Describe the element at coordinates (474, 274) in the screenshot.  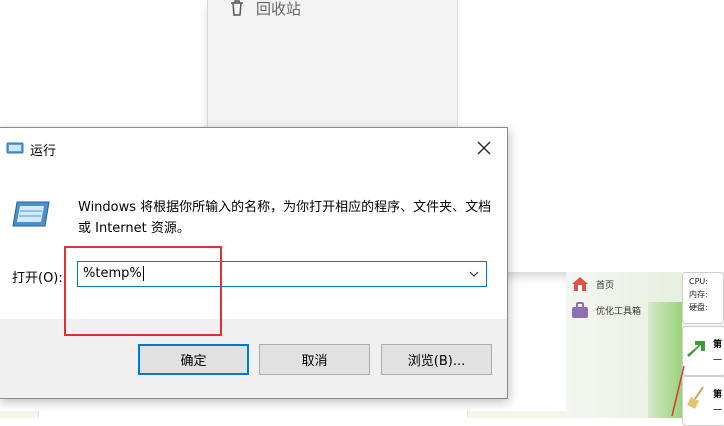
I see `chevron-down-icon` at that location.